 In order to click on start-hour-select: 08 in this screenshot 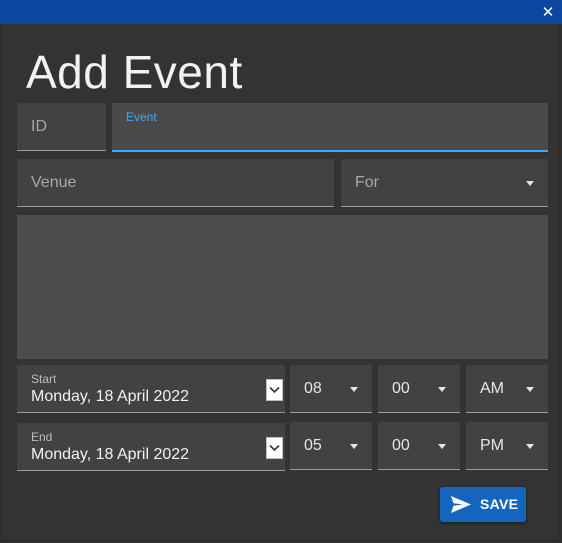, I will do `click(331, 389)`.